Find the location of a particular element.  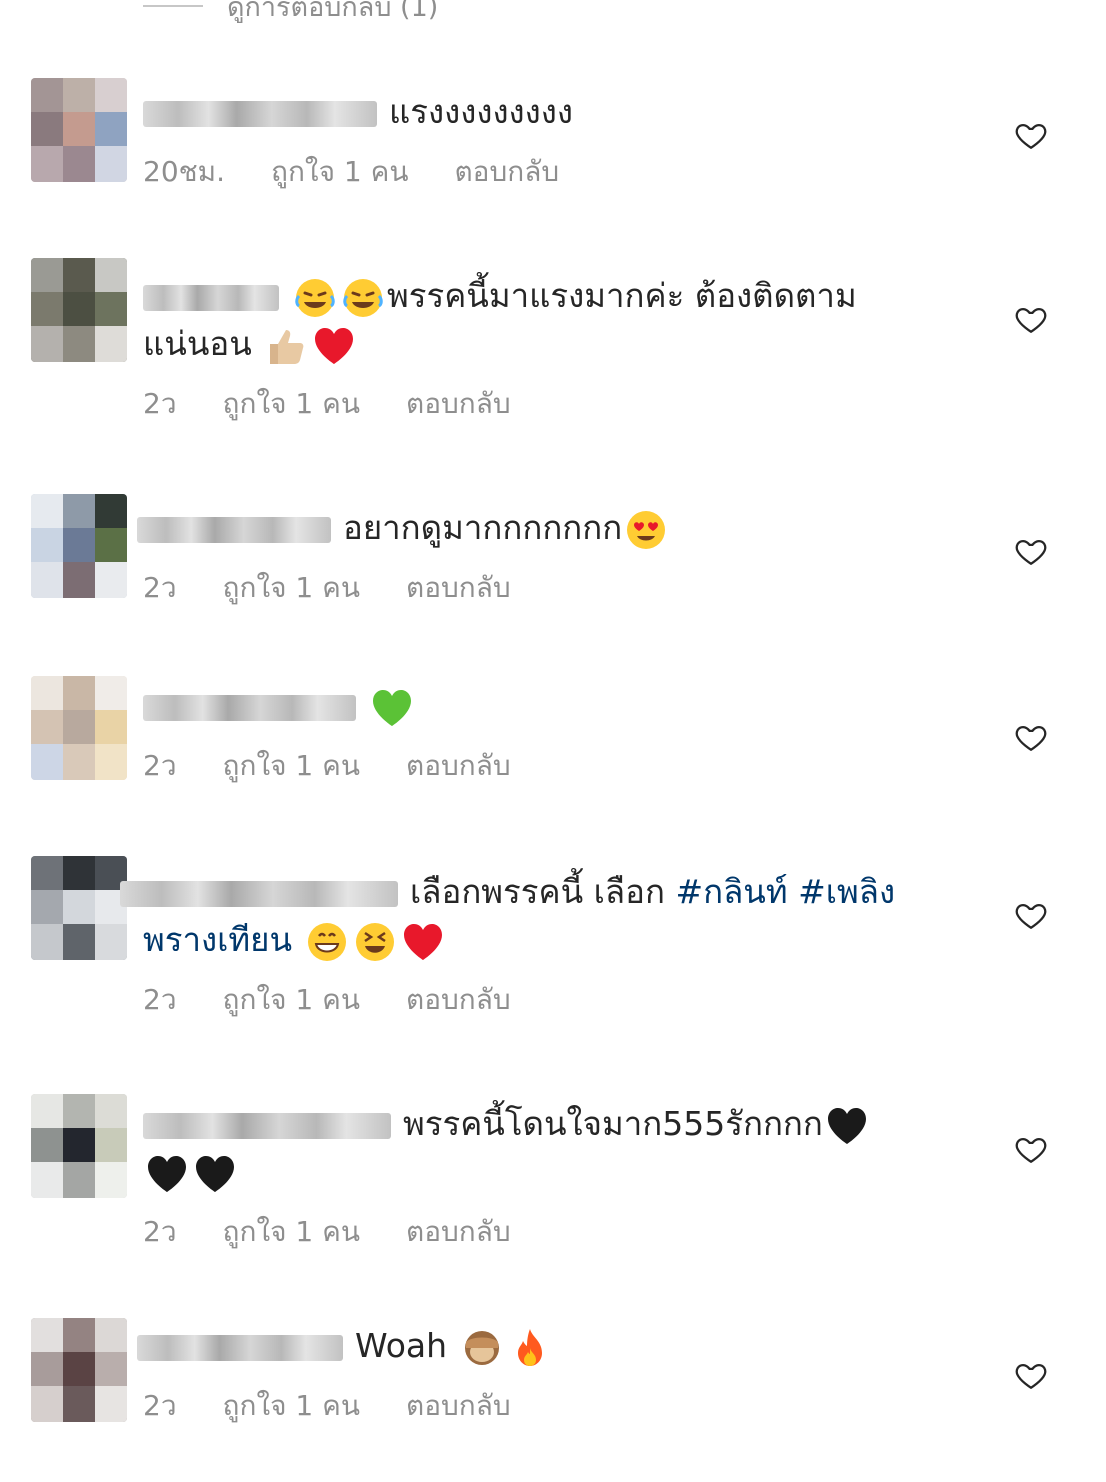

comment-text: แรงงงงงงงงง is located at coordinates (481, 111).